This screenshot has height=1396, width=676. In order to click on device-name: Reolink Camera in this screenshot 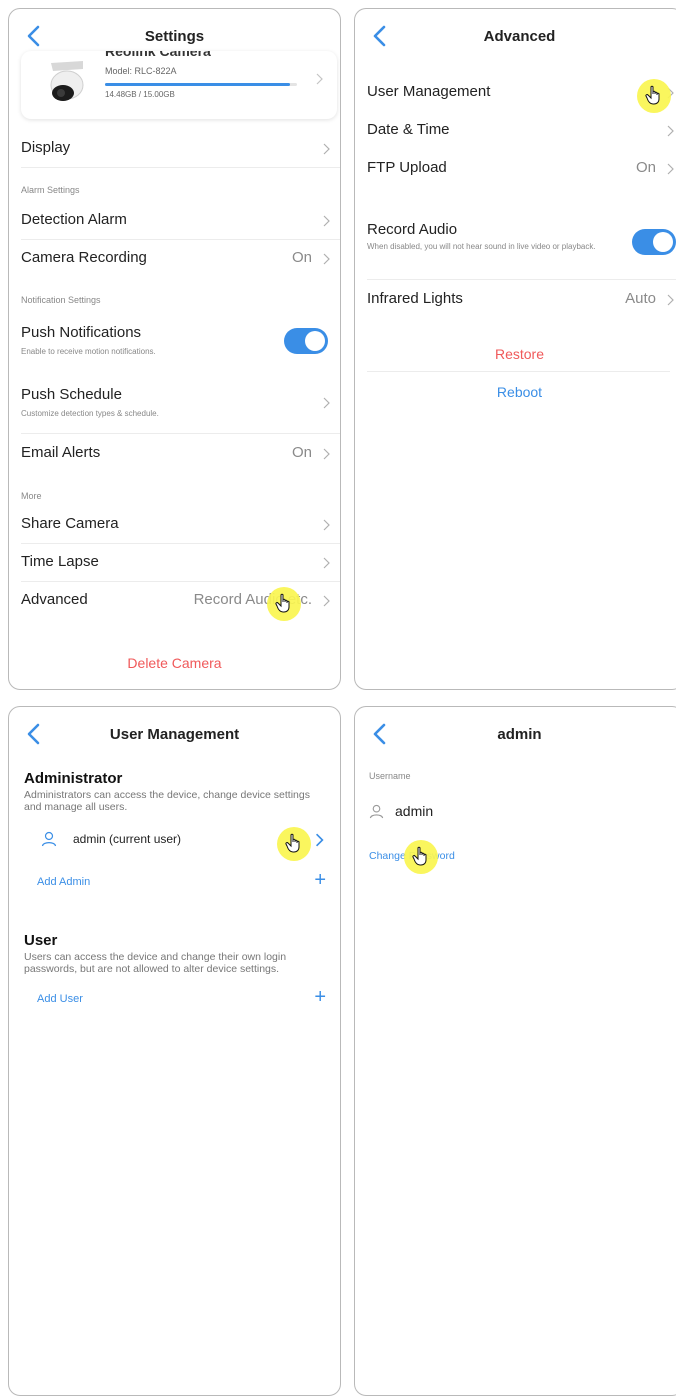, I will do `click(158, 55)`.